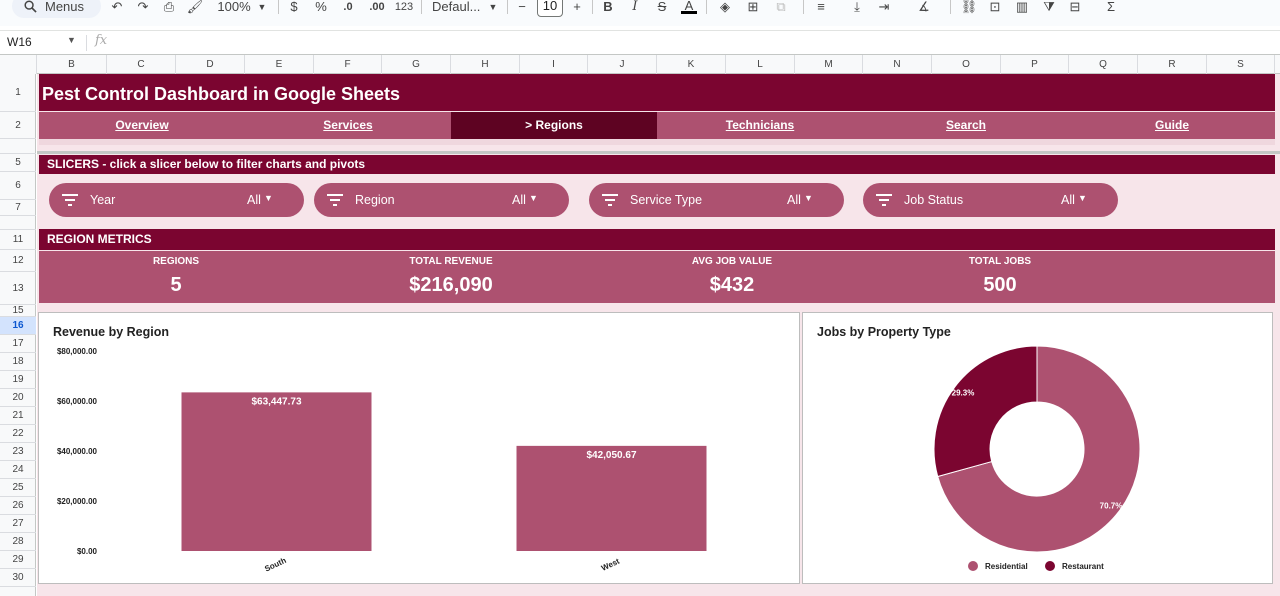  I want to click on column-header: C, so click(141, 64).